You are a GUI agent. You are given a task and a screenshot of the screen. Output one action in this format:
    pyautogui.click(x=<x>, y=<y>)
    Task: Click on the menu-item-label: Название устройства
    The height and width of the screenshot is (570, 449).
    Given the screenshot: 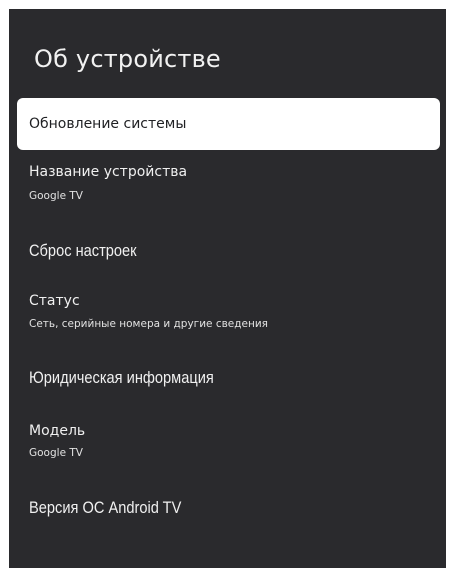 What is the action you would take?
    pyautogui.click(x=108, y=172)
    